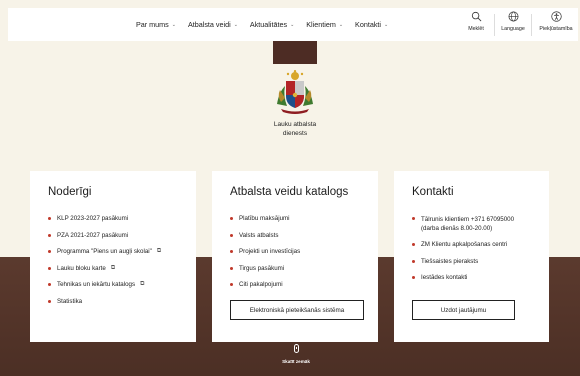 This screenshot has width=580, height=376. I want to click on card-title: Kontakti, so click(433, 192).